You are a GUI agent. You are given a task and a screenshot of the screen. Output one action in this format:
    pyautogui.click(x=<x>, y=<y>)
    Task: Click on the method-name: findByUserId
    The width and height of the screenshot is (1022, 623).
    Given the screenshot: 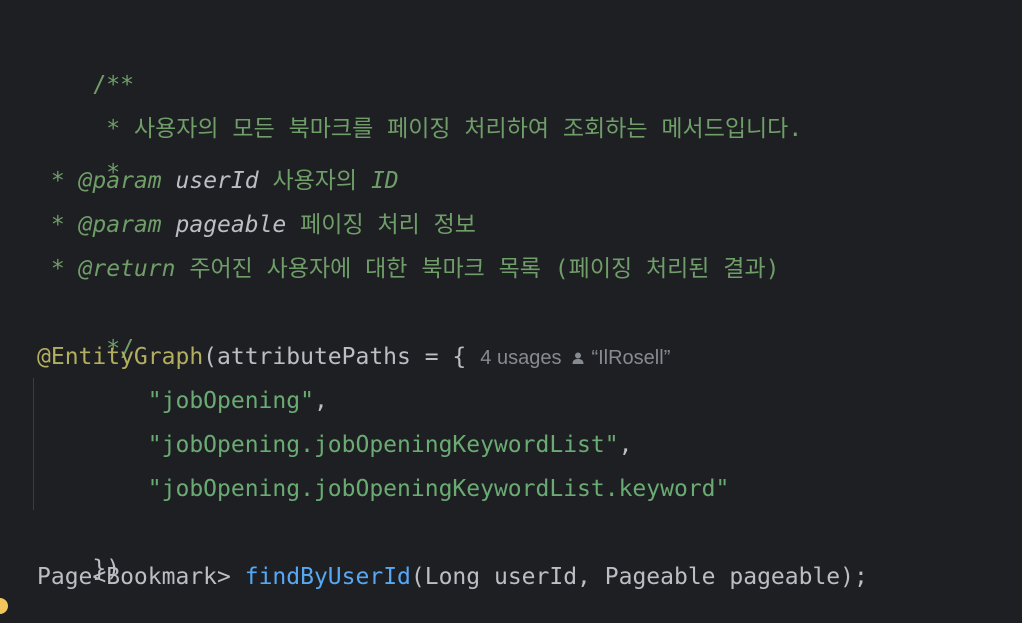 What is the action you would take?
    pyautogui.click(x=328, y=577)
    